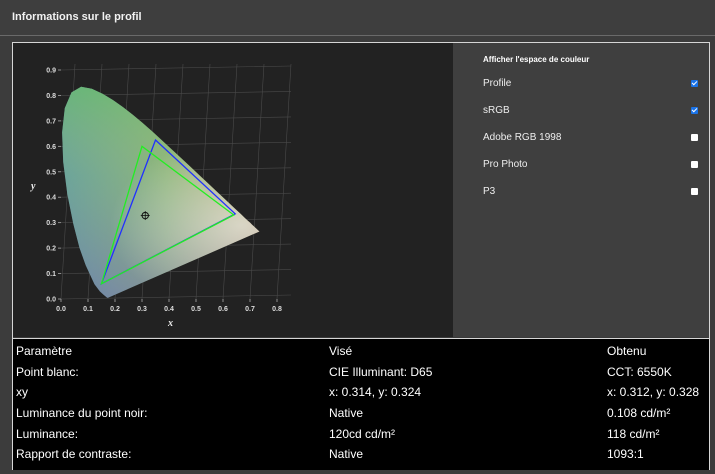 This screenshot has height=474, width=715. Describe the element at coordinates (51, 172) in the screenshot. I see `y-tick-label: 0.5` at that location.